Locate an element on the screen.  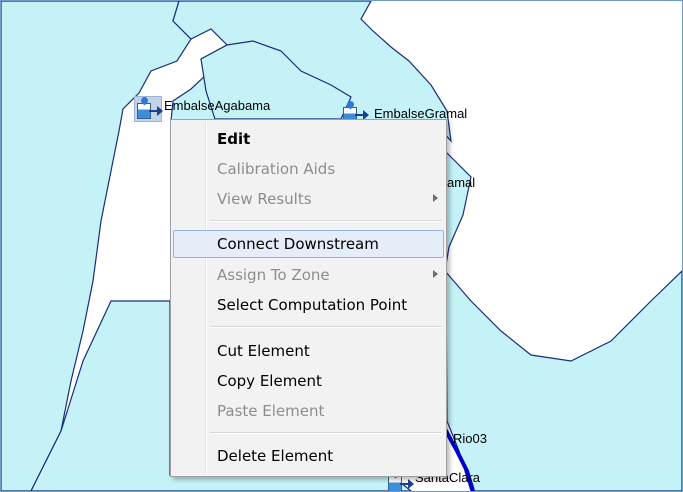
menu-item-copy-element: Copy Element is located at coordinates (308, 381).